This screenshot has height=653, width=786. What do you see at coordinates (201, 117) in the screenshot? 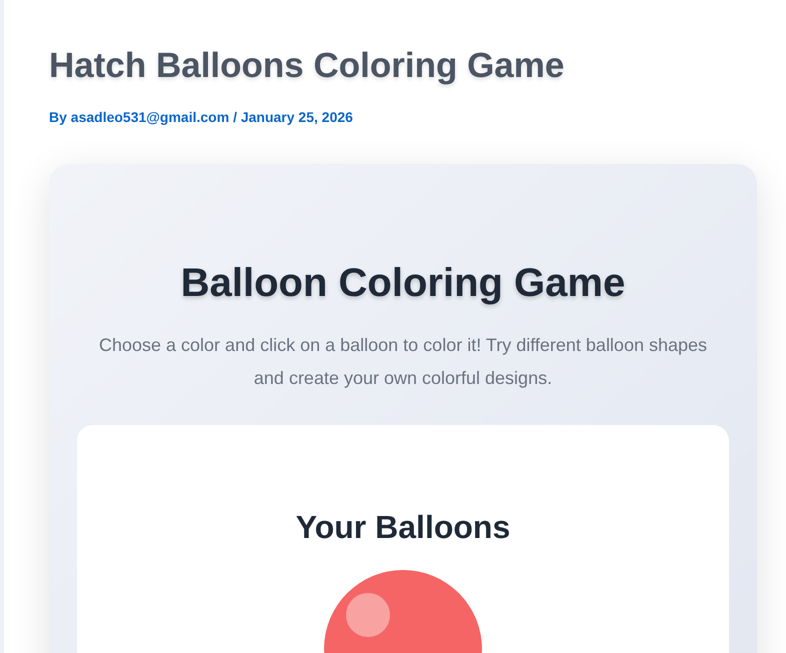
I see `byline: By asadleo531@gmail.com / January 25, 2026` at bounding box center [201, 117].